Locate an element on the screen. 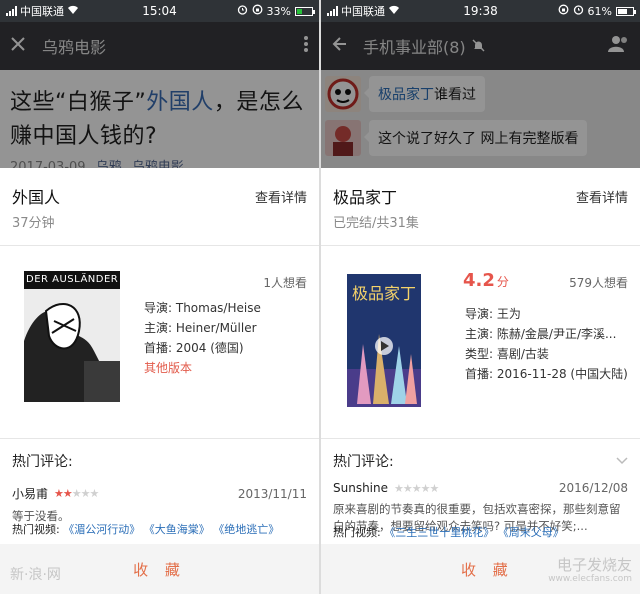  message-bubble: 极品家丁谁看过 is located at coordinates (424, 94).